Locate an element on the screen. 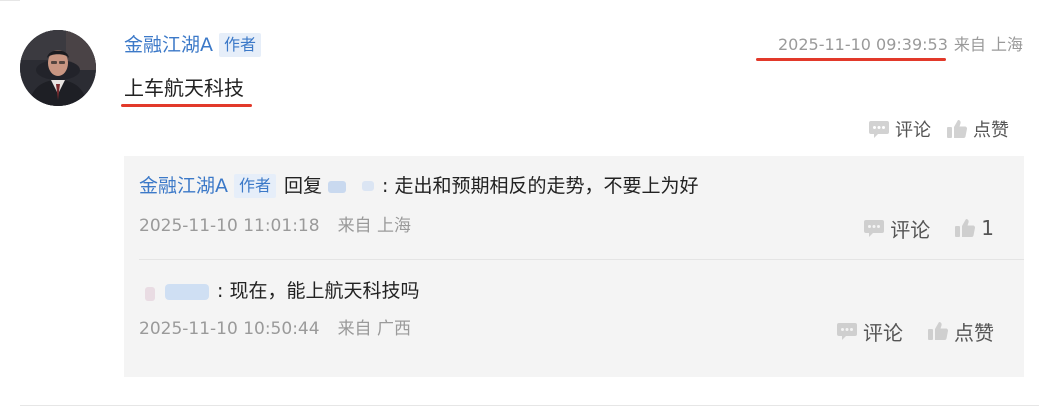  reply-1-reply-word: 回复 is located at coordinates (303, 186).